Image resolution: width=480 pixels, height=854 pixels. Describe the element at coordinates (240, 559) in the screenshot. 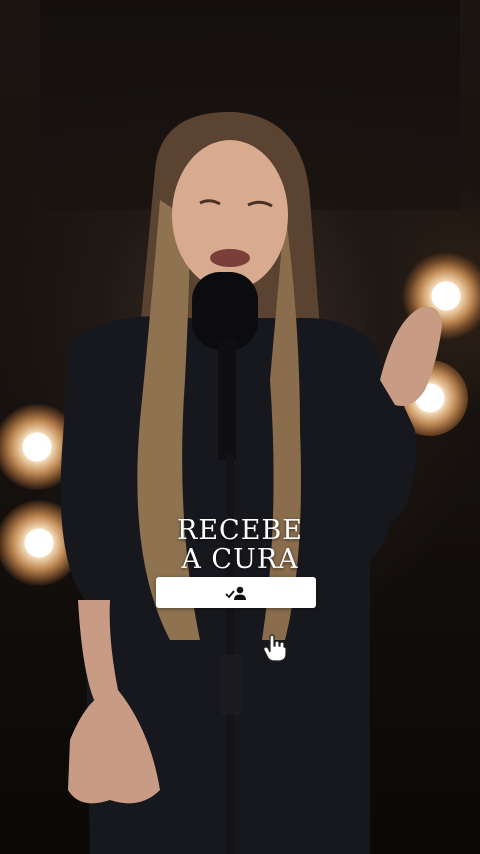

I see `title-line-2: A CURA` at that location.